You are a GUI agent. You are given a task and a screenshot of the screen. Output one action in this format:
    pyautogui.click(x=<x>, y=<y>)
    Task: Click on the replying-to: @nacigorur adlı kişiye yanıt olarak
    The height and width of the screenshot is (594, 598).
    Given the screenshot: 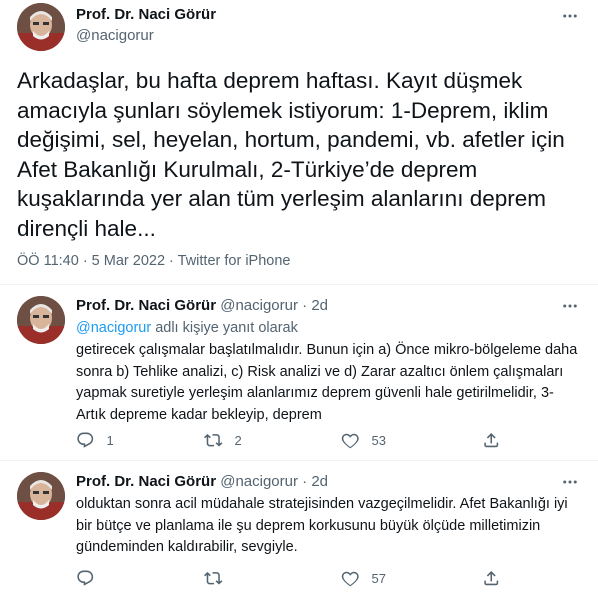 What is the action you would take?
    pyautogui.click(x=187, y=328)
    